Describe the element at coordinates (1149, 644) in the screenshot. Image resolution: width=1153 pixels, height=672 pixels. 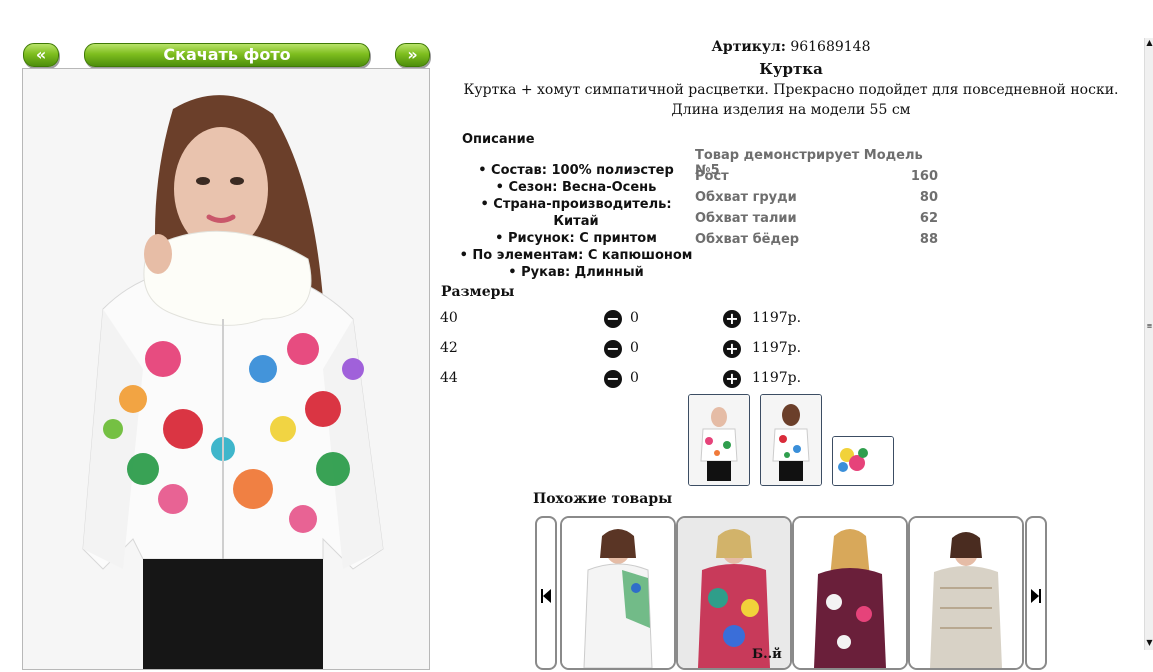
I see `scroll-down-icon: ▼` at that location.